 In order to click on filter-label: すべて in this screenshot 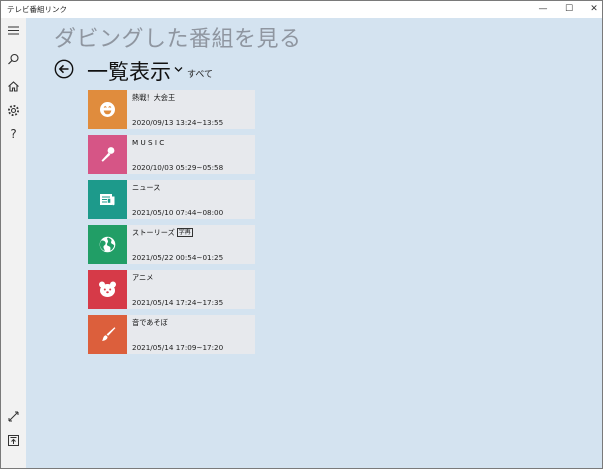, I will do `click(200, 73)`.